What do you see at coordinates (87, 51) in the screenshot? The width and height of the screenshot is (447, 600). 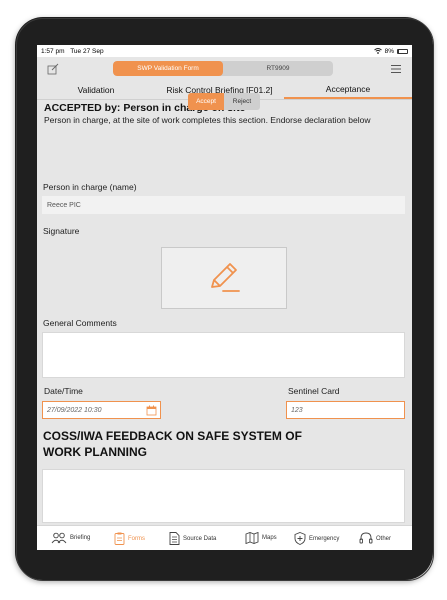 I see `status-date: Tue 27 Sep` at bounding box center [87, 51].